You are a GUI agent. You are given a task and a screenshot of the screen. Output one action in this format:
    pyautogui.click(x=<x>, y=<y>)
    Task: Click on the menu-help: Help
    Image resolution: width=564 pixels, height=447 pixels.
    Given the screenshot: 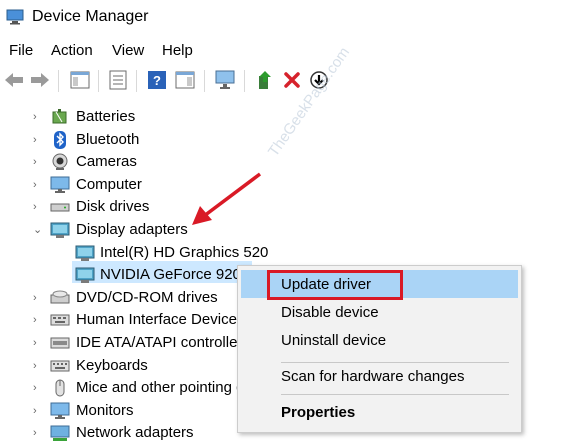 What is the action you would take?
    pyautogui.click(x=177, y=50)
    